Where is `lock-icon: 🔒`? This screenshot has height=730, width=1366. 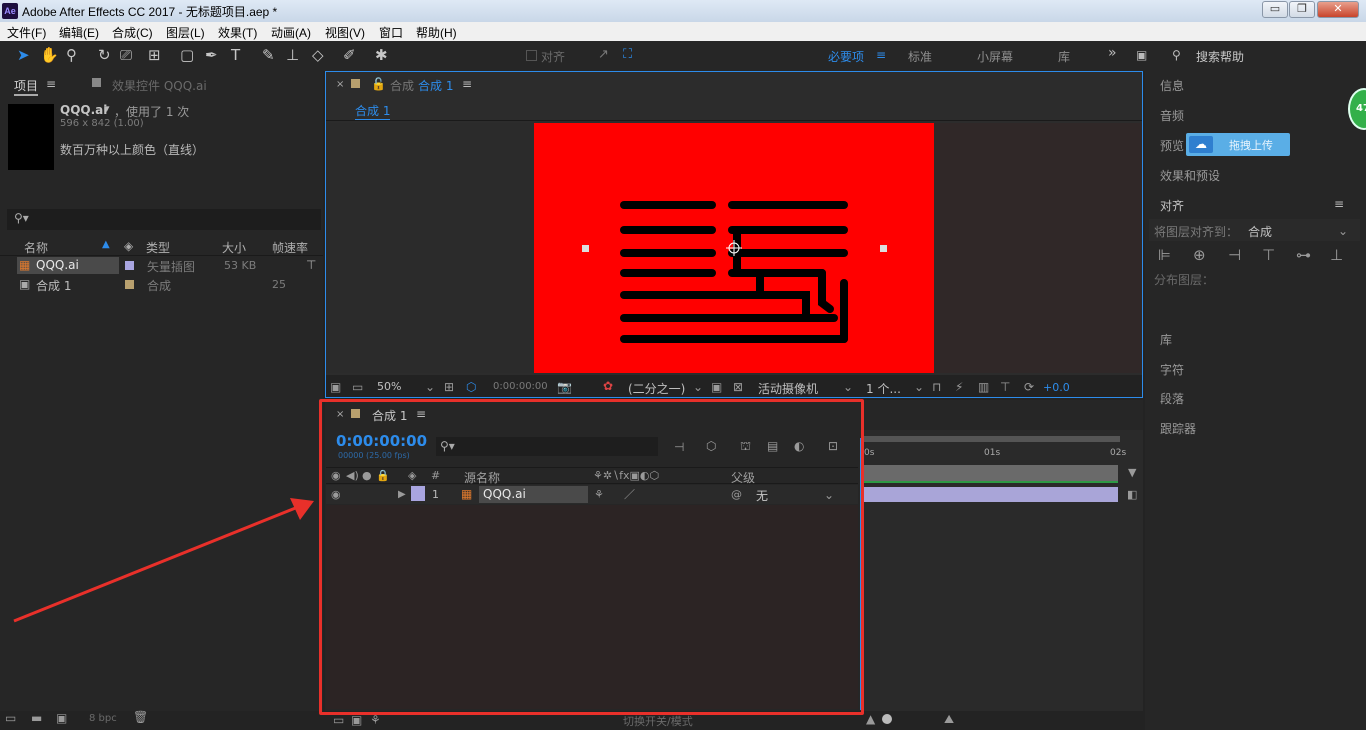 lock-icon: 🔒 is located at coordinates (383, 476).